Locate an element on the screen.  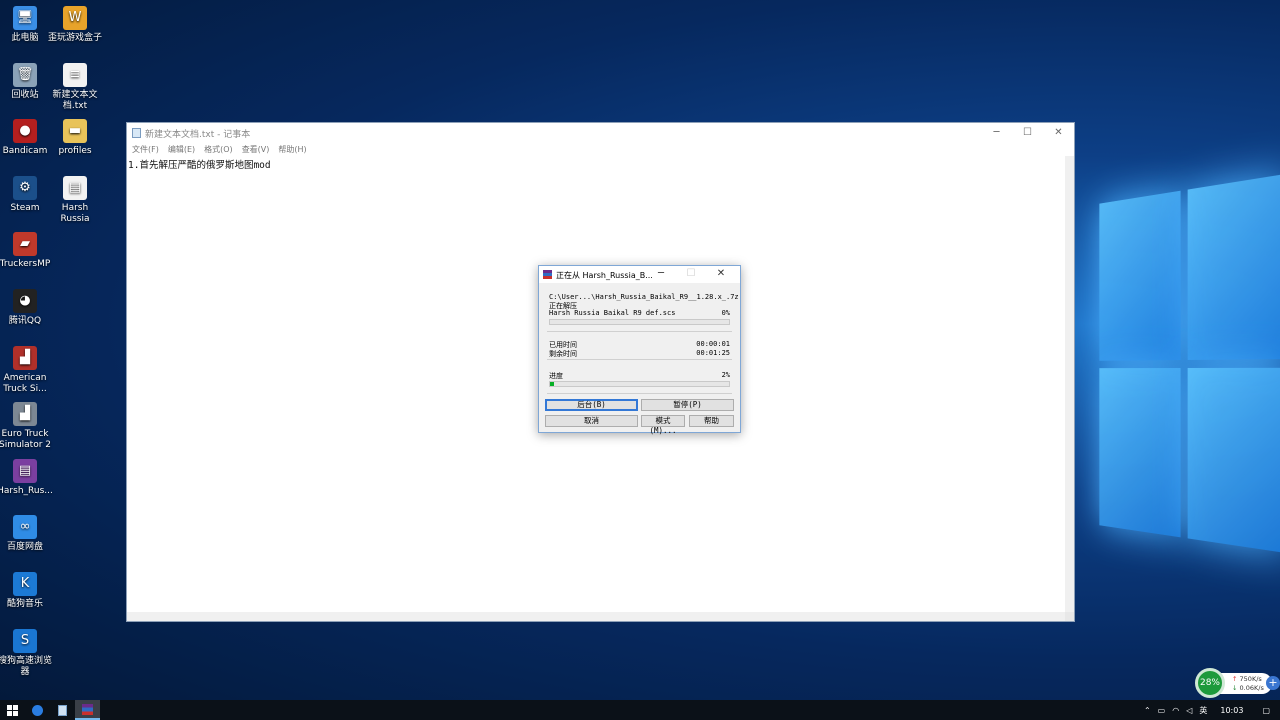
network-speed-widget: ↑ 750K/s ↓ 0.06K/s 28% + is located at coordinates (1237, 683).